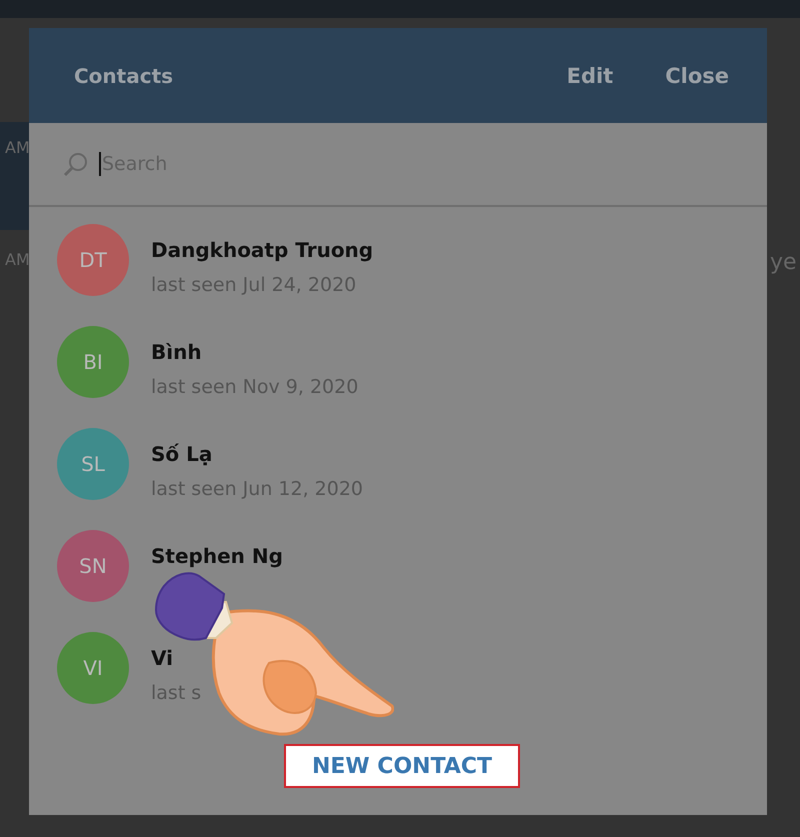 This screenshot has height=837, width=800. I want to click on close-button: Close, so click(697, 76).